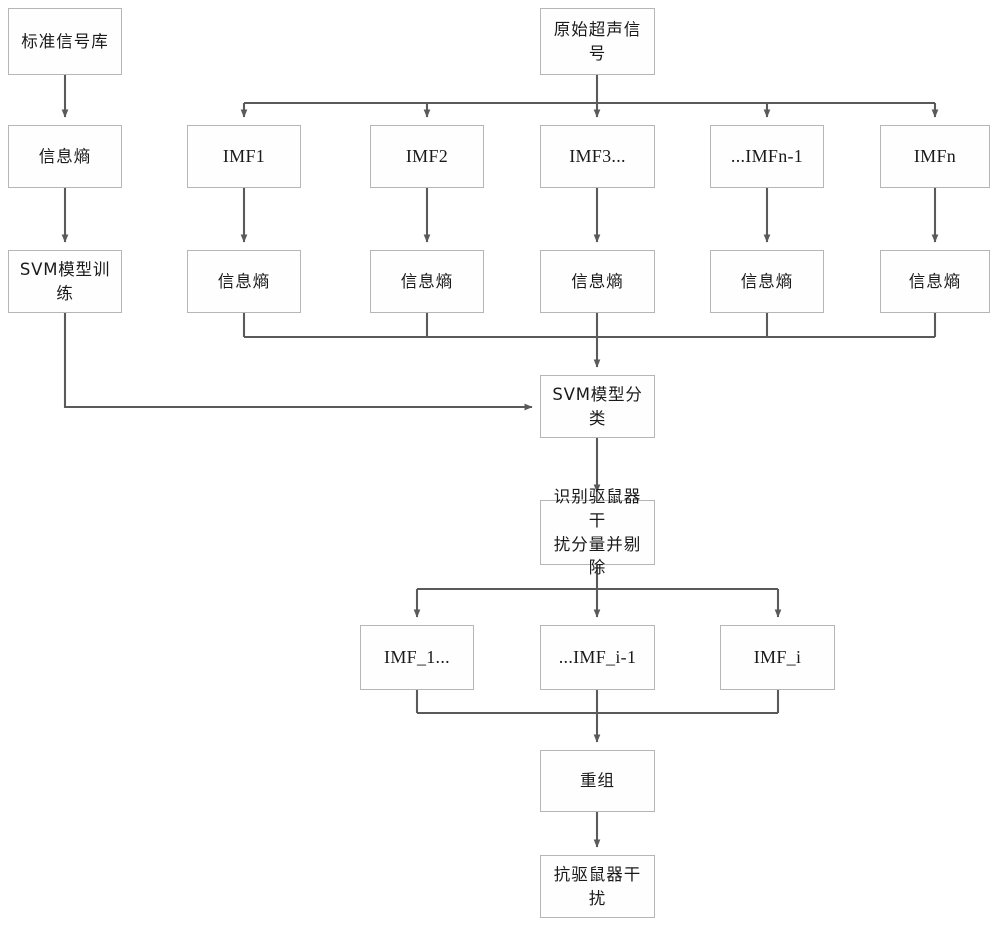 Image resolution: width=1000 pixels, height=926 pixels. I want to click on node-imfn-minus-1: ...IMFn-1, so click(767, 156).